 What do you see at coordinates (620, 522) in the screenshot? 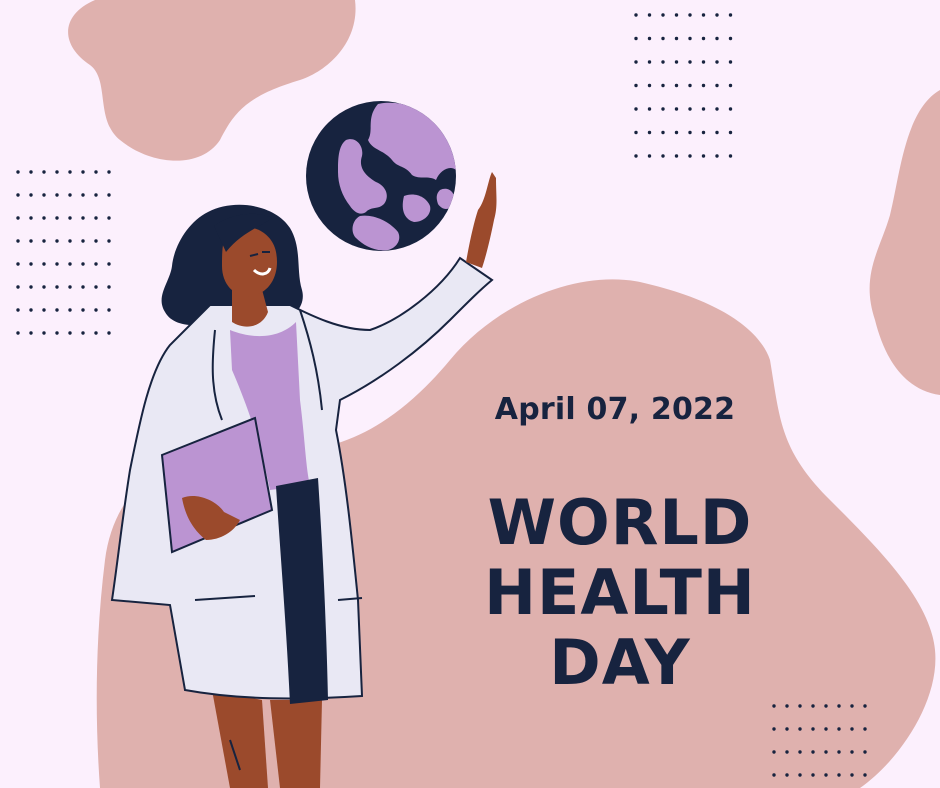
I see `title-line-1: WORLD` at bounding box center [620, 522].